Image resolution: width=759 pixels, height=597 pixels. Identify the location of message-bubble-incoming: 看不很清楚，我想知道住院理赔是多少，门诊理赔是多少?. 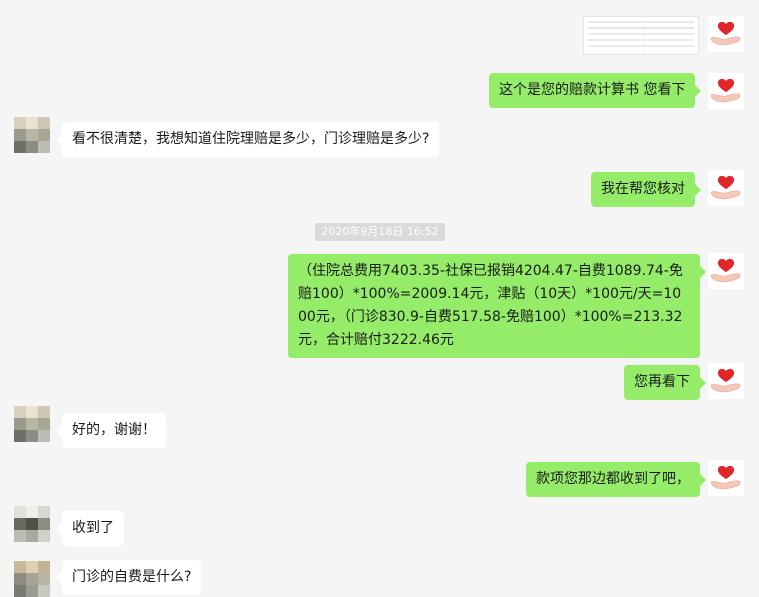
(247, 139).